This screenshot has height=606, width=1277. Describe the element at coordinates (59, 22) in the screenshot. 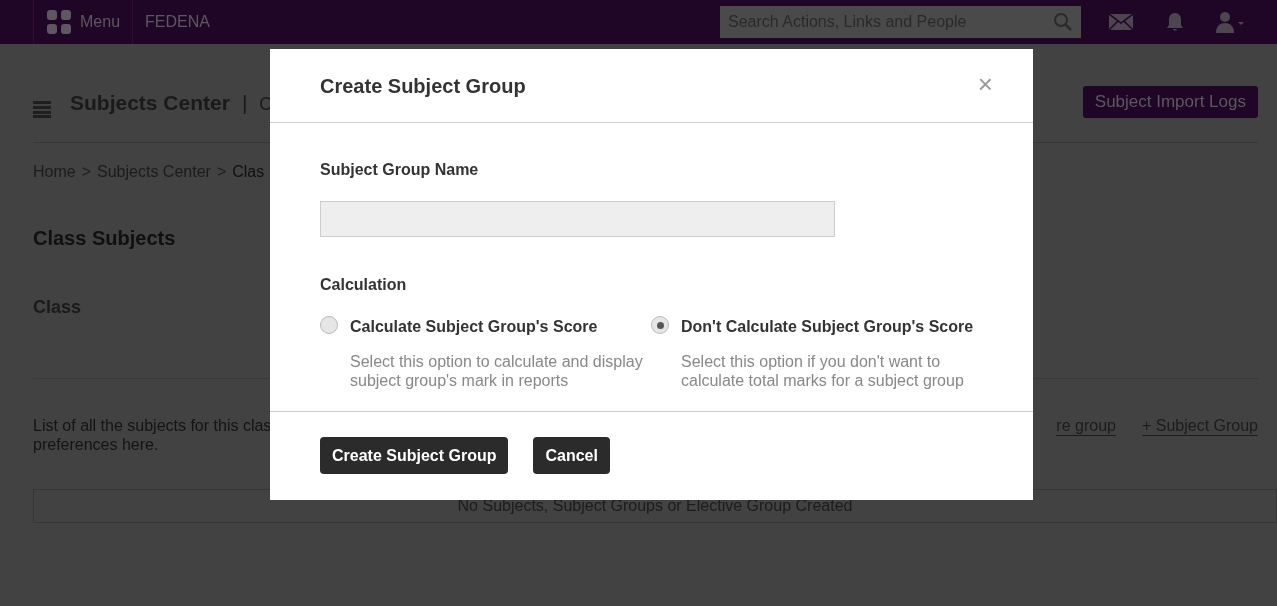

I see `grid-icon` at that location.